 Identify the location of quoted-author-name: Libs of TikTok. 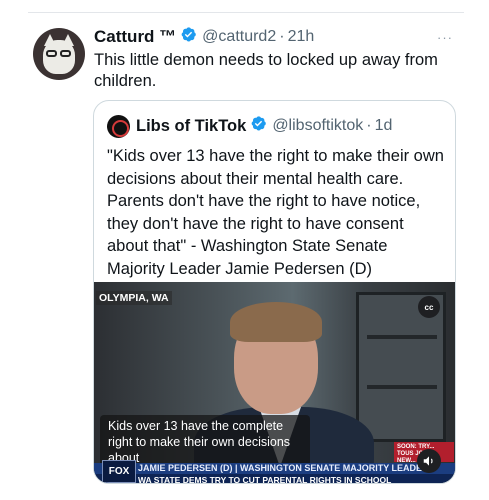
(191, 126).